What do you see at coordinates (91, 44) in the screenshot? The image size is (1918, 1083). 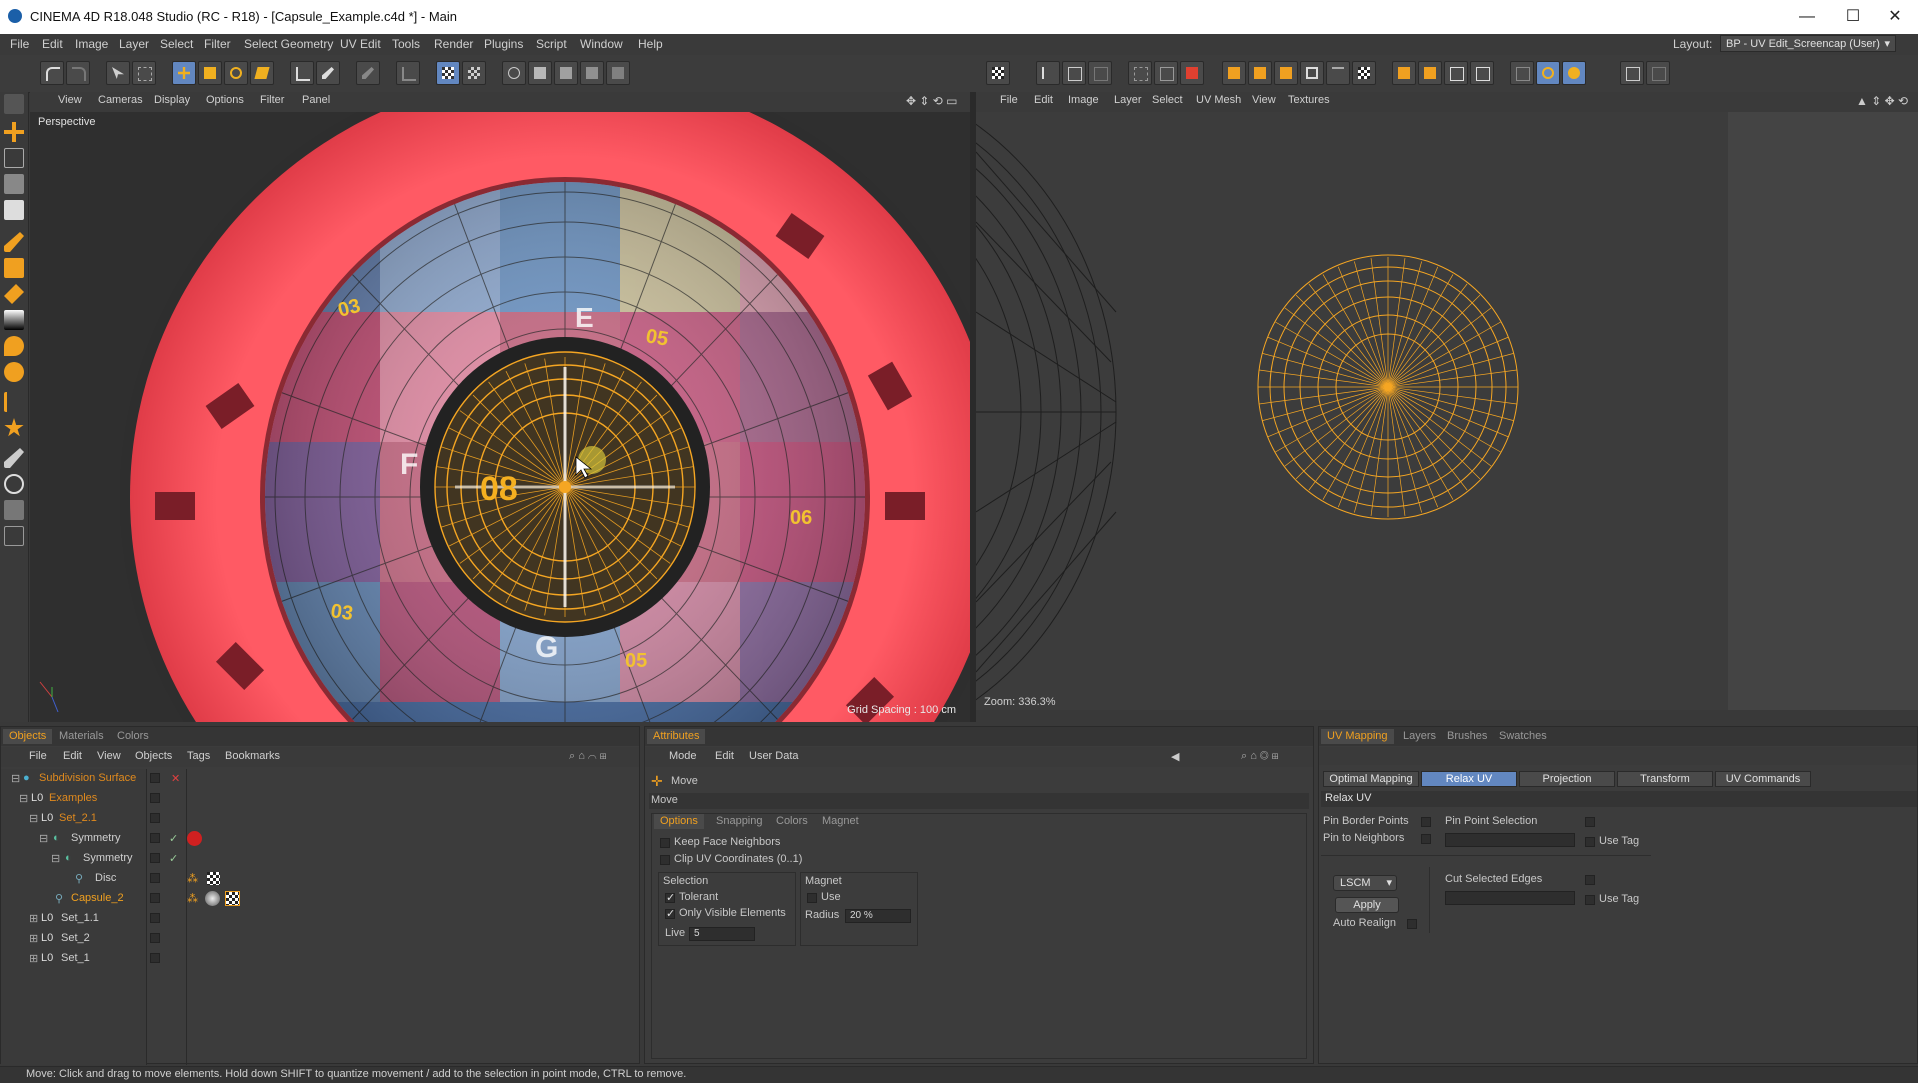 I see `menu-image: Image` at bounding box center [91, 44].